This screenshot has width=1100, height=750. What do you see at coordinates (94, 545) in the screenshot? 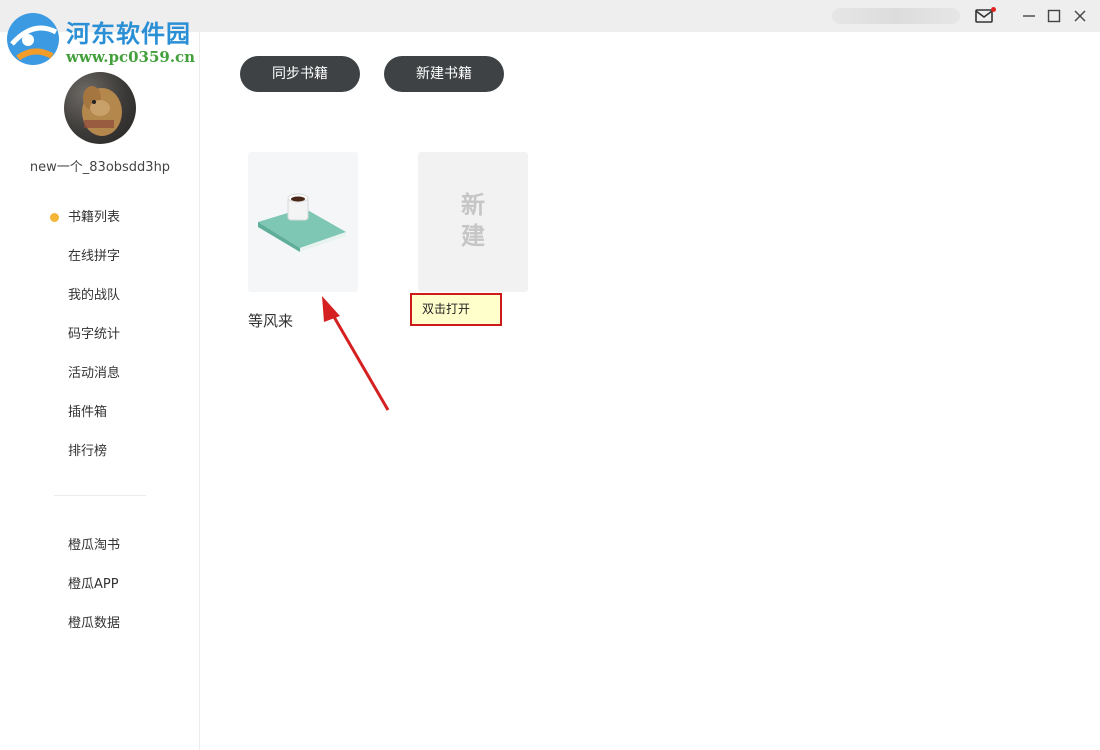
I see `sidebar-item-label: 橙瓜淘书` at bounding box center [94, 545].